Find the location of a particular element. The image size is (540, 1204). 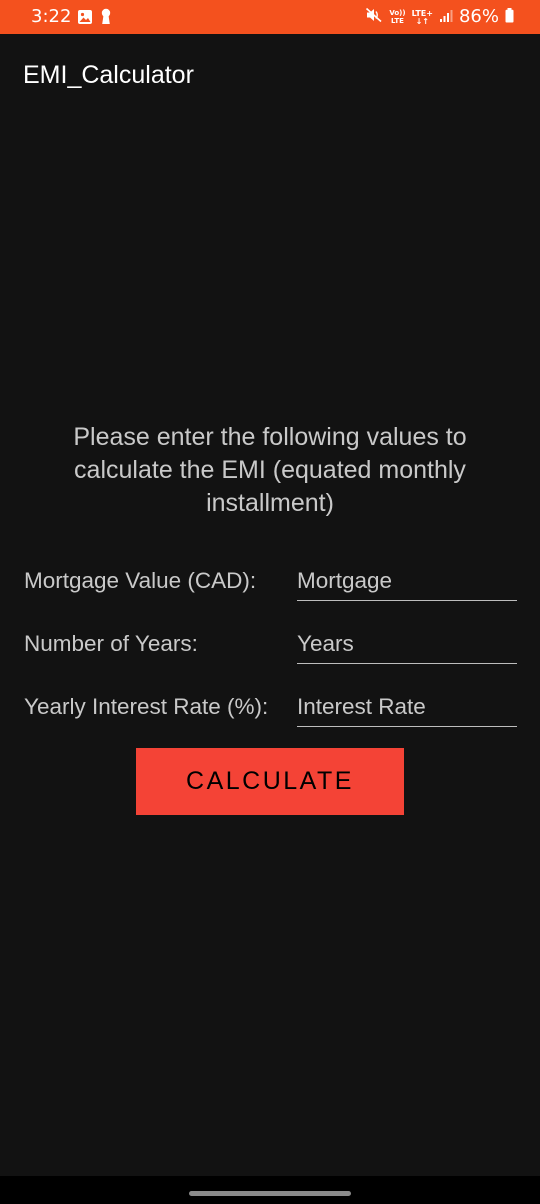

interest-rate-input is located at coordinates (407, 707).